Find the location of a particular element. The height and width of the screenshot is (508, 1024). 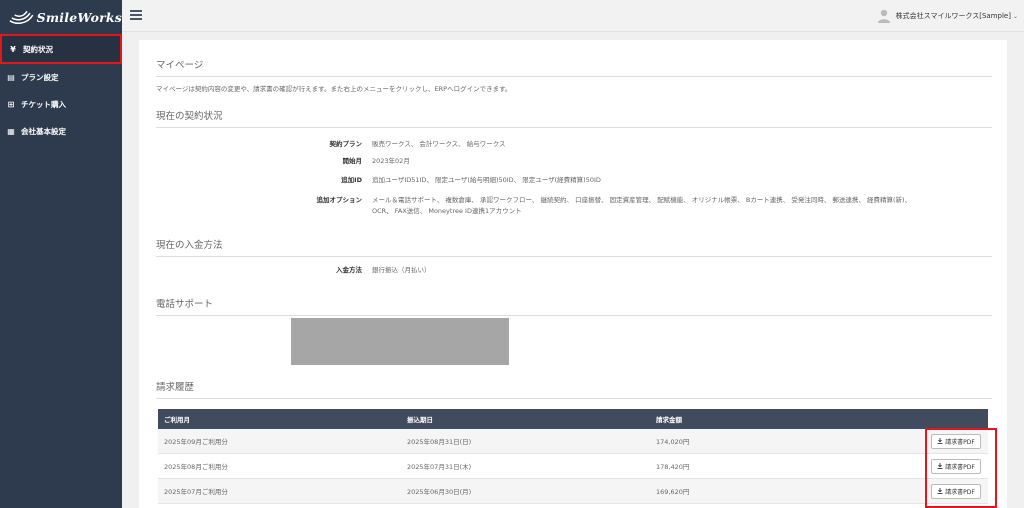

highlight-box is located at coordinates (961, 468).